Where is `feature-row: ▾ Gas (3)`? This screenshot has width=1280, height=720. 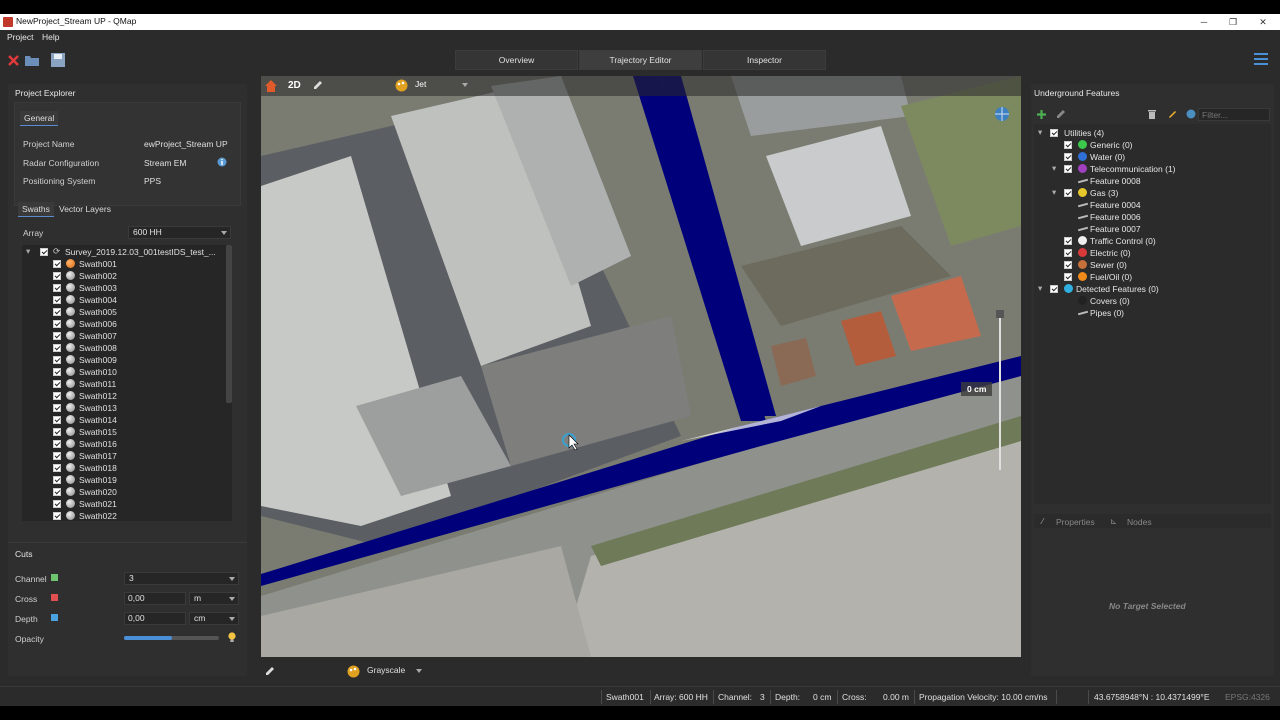 feature-row: ▾ Gas (3) is located at coordinates (1152, 193).